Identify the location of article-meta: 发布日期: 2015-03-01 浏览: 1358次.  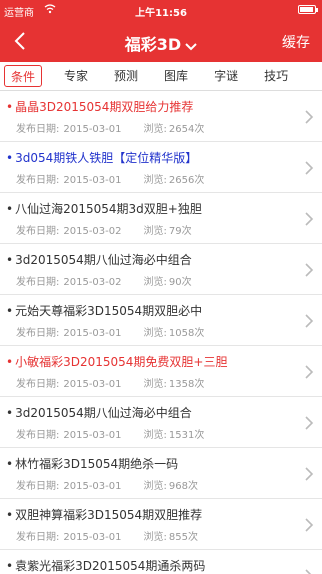
(110, 382).